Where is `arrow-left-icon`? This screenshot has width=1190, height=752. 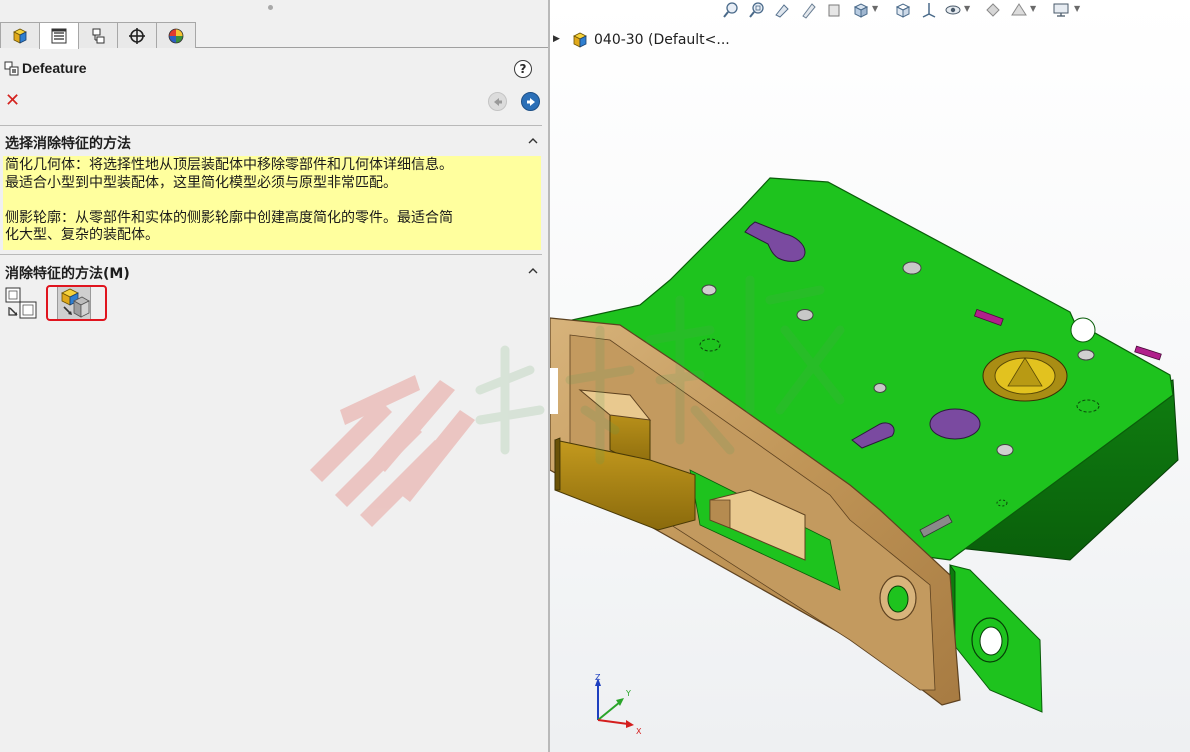 arrow-left-icon is located at coordinates (497, 101).